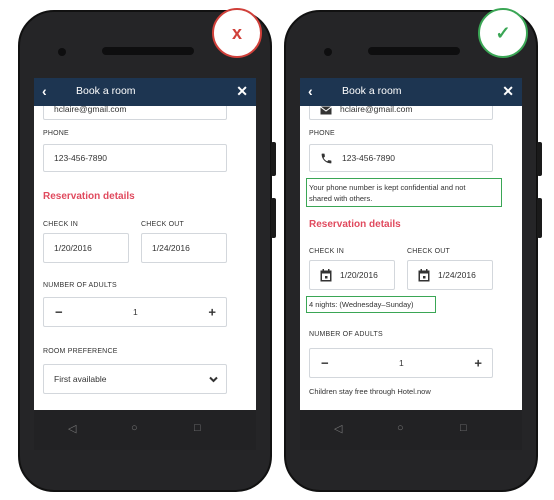 This screenshot has width=554, height=500. I want to click on wrong-badge: x, so click(237, 33).